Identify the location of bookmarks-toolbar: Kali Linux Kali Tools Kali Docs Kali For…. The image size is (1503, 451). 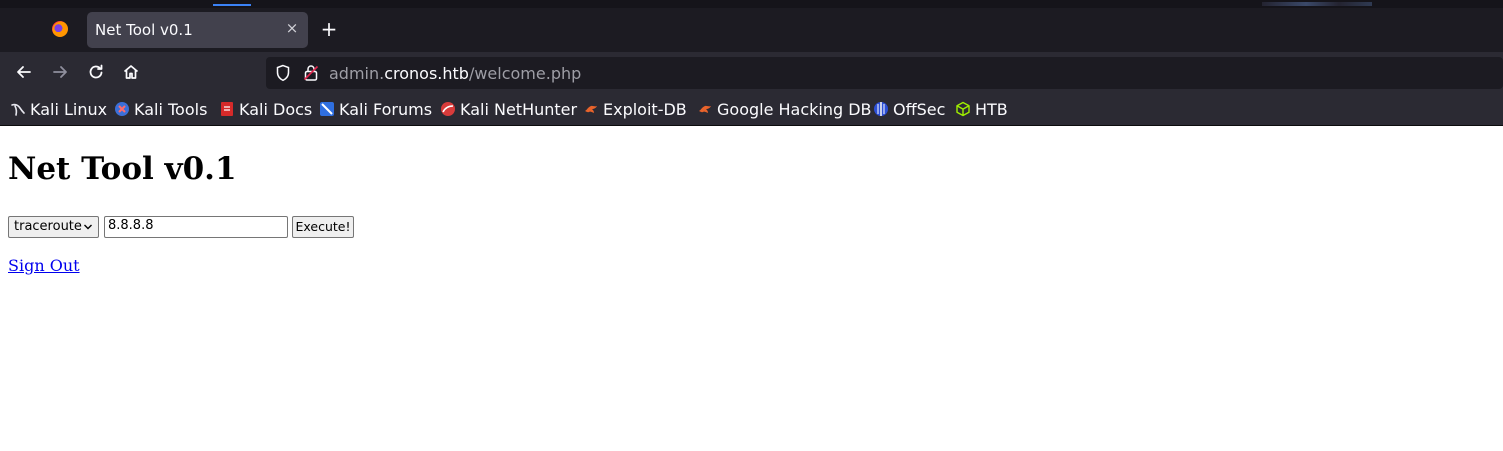
(751, 109).